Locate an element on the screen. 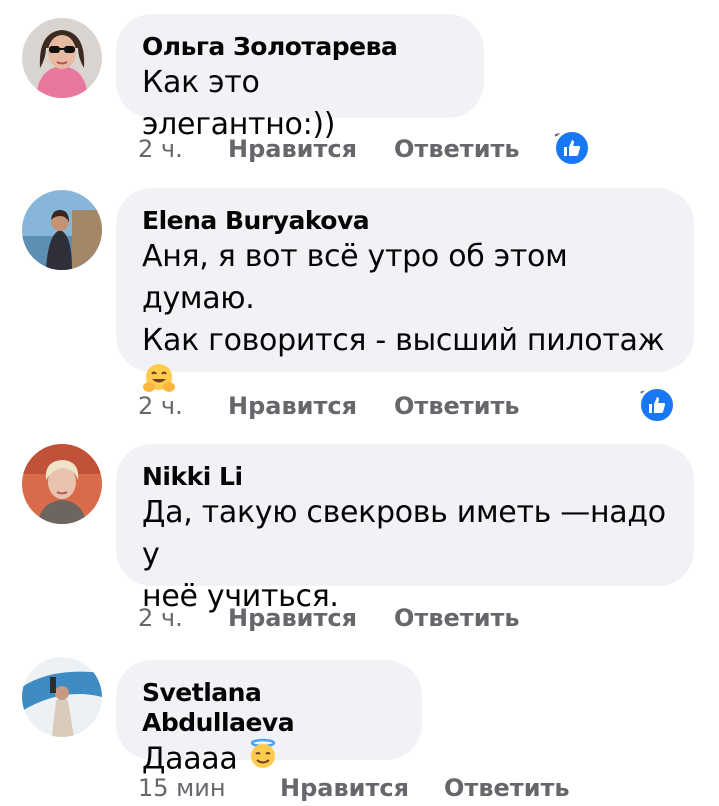  avatar-nikki is located at coordinates (62, 484).